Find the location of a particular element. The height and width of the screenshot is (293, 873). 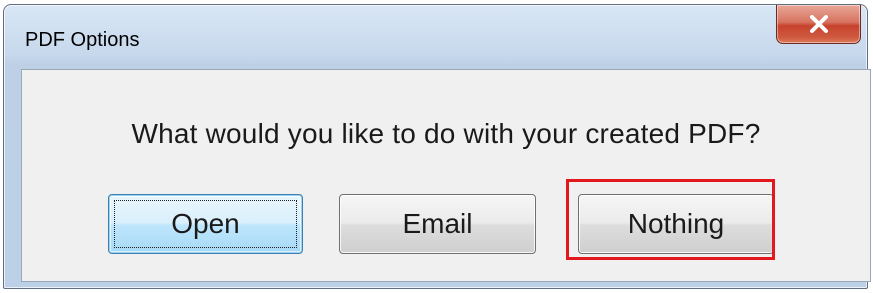

open-button-label: Open is located at coordinates (205, 223).